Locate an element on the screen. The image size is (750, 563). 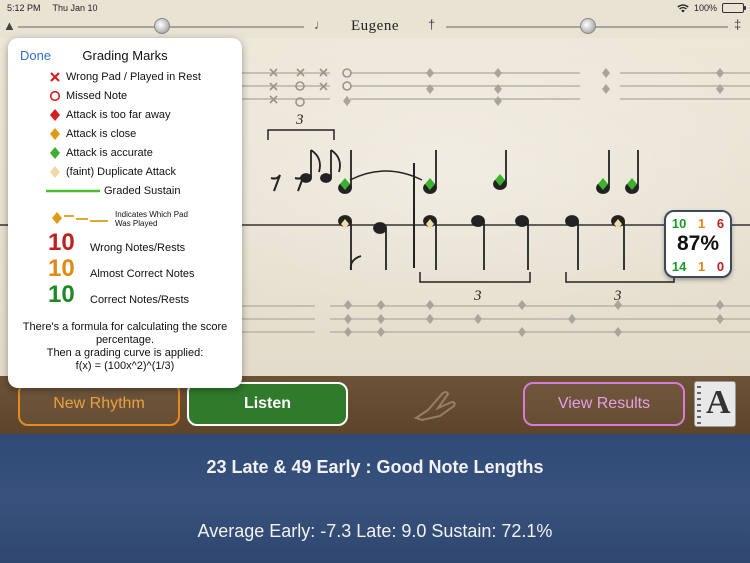
legend-close: Attack is close is located at coordinates (125, 134).